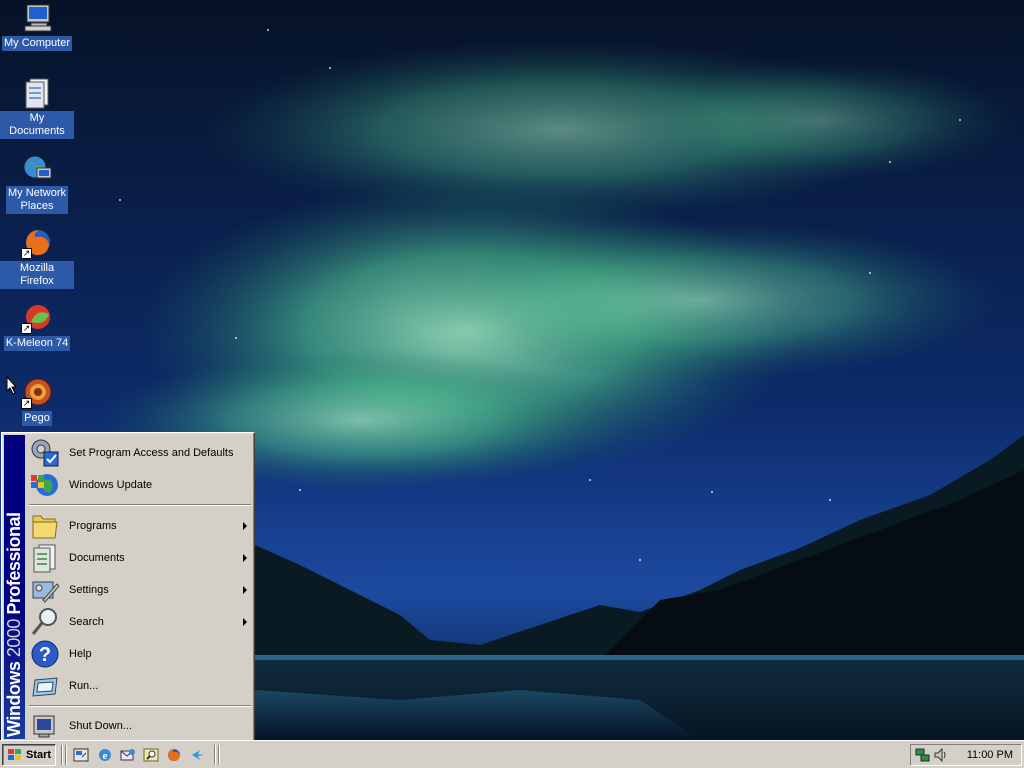 The image size is (1024, 768). I want to click on menu-item-programs: Programs, so click(140, 526).